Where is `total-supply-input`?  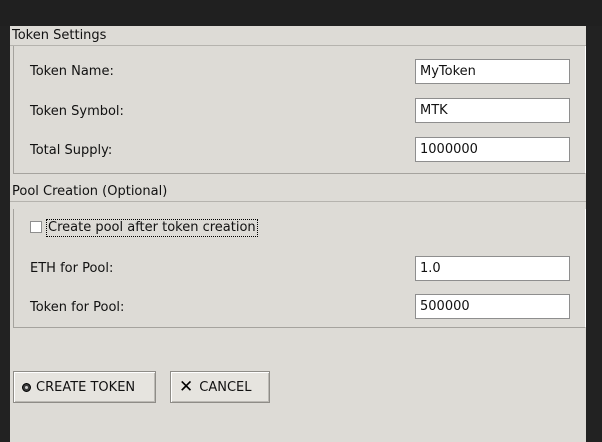
total-supply-input is located at coordinates (492, 149).